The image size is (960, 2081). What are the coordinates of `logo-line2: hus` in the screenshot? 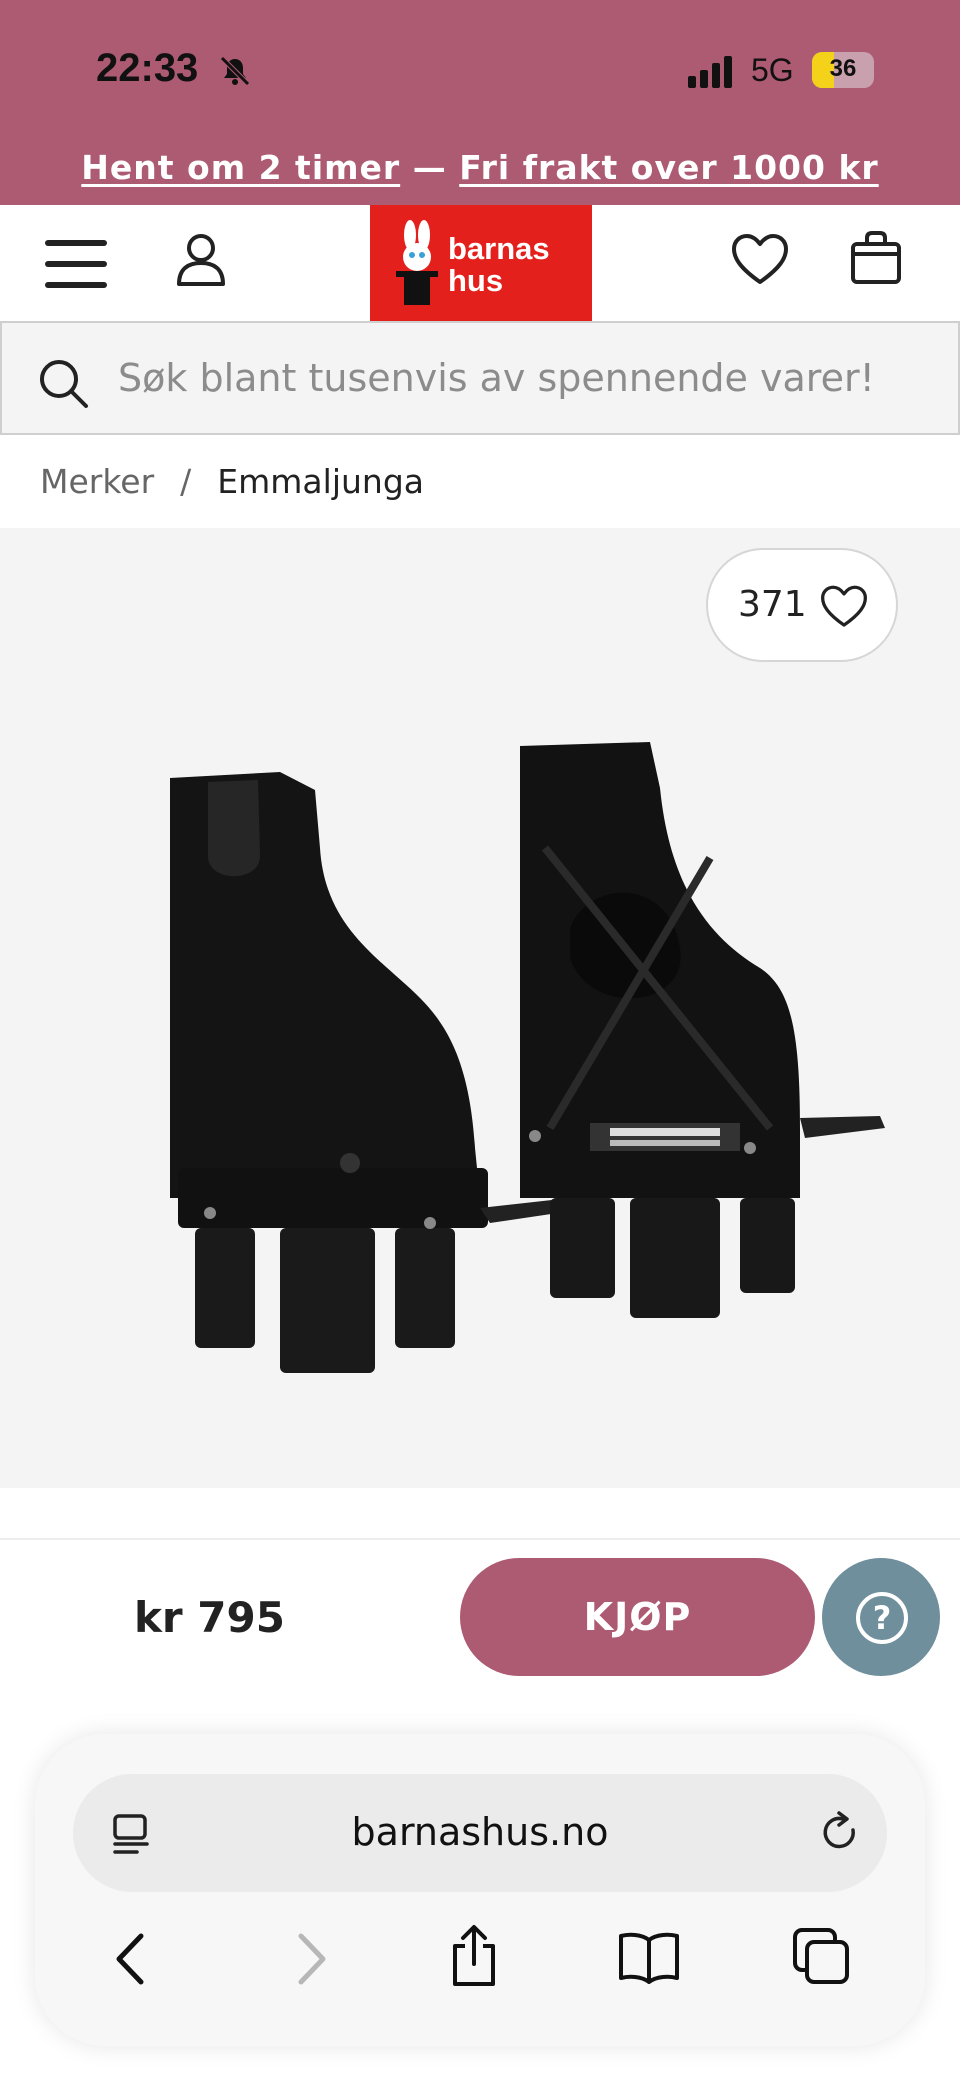 It's located at (476, 280).